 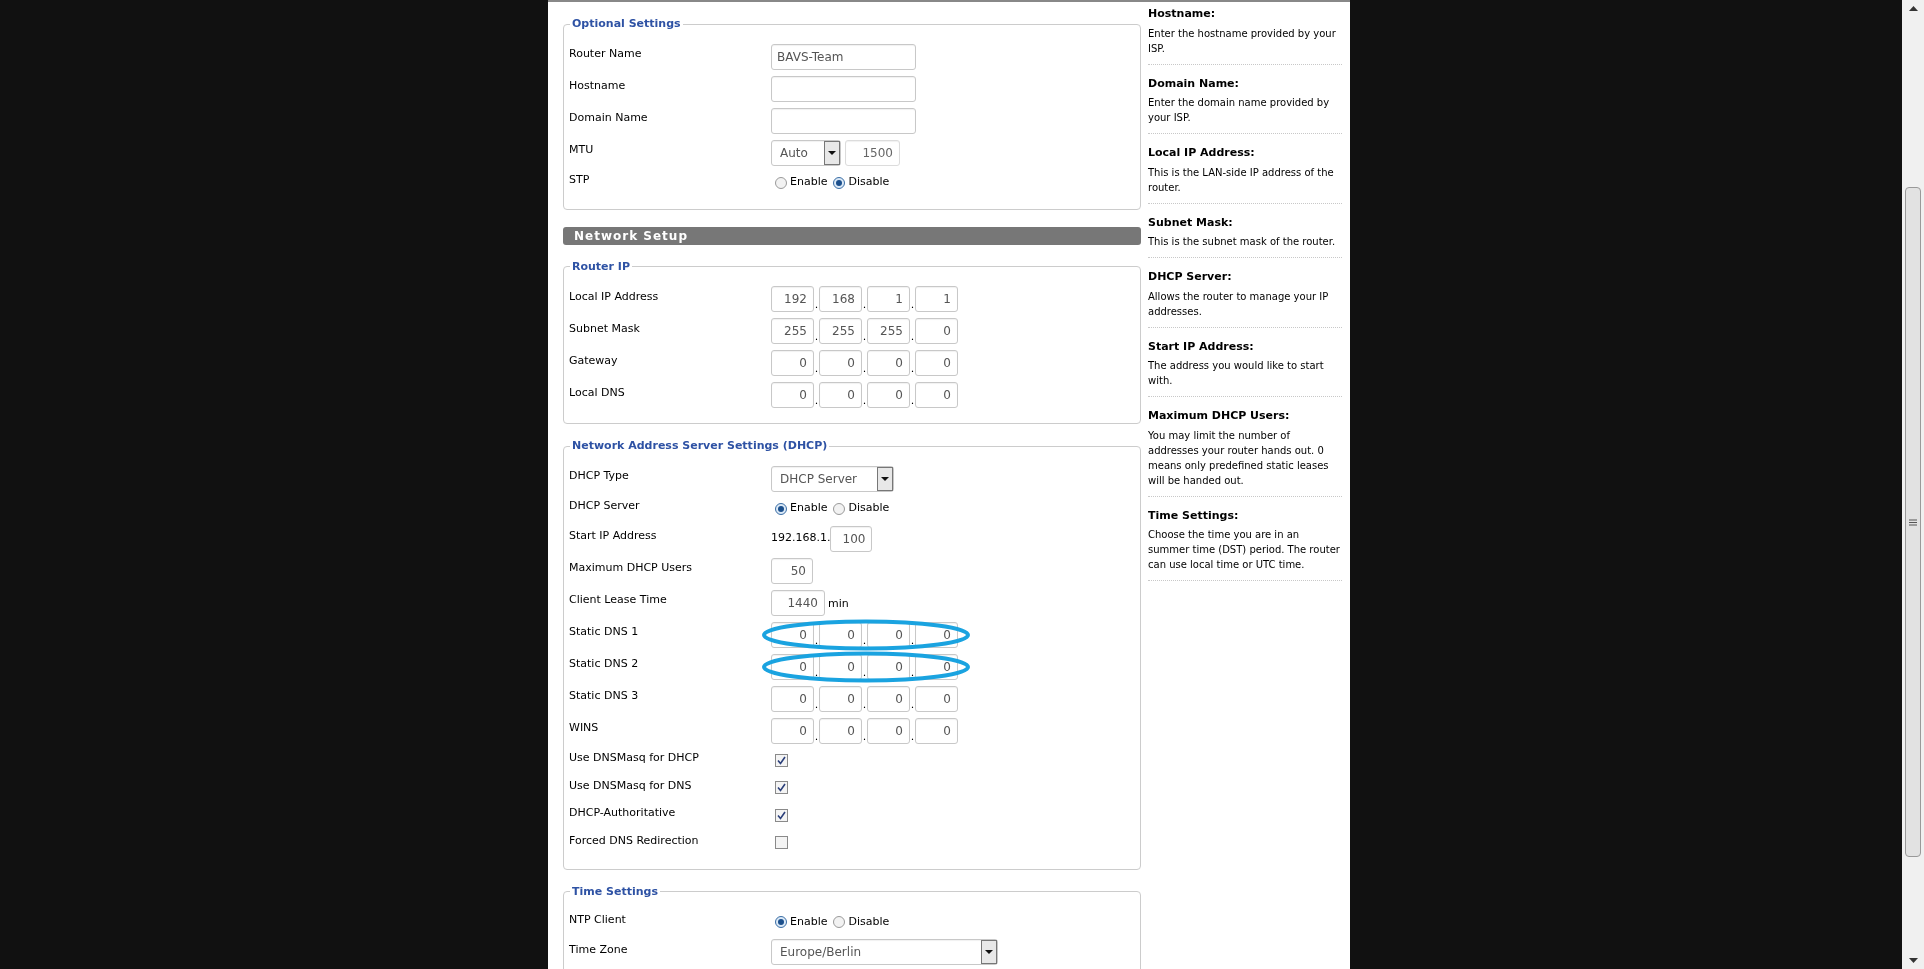 What do you see at coordinates (626, 24) in the screenshot?
I see `section-legend: Optional Settings` at bounding box center [626, 24].